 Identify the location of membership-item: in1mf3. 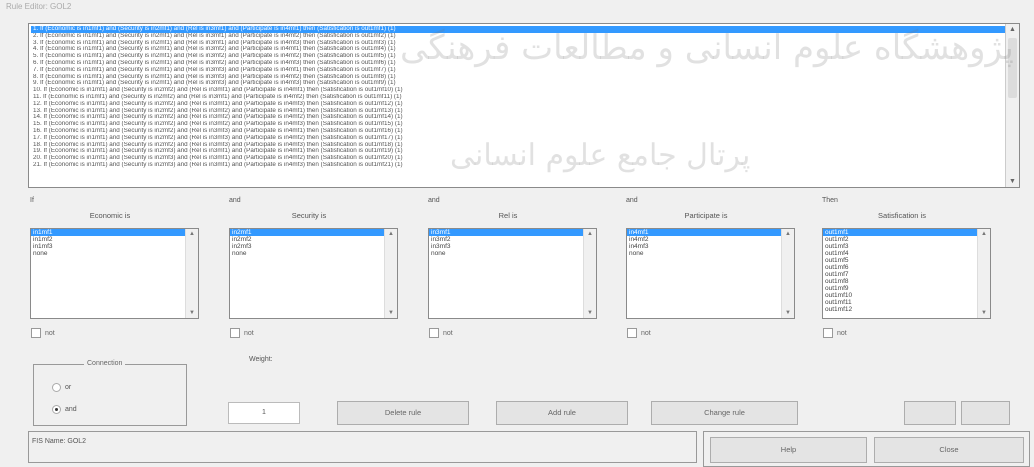
(108, 246).